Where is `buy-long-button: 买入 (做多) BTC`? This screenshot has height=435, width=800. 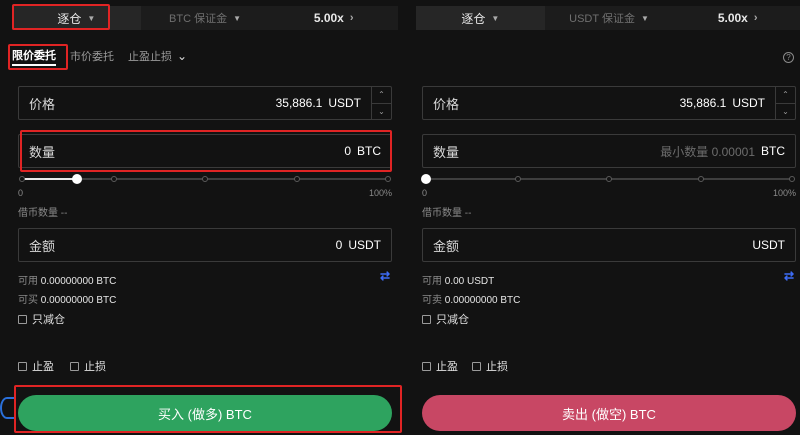 buy-long-button: 买入 (做多) BTC is located at coordinates (205, 413).